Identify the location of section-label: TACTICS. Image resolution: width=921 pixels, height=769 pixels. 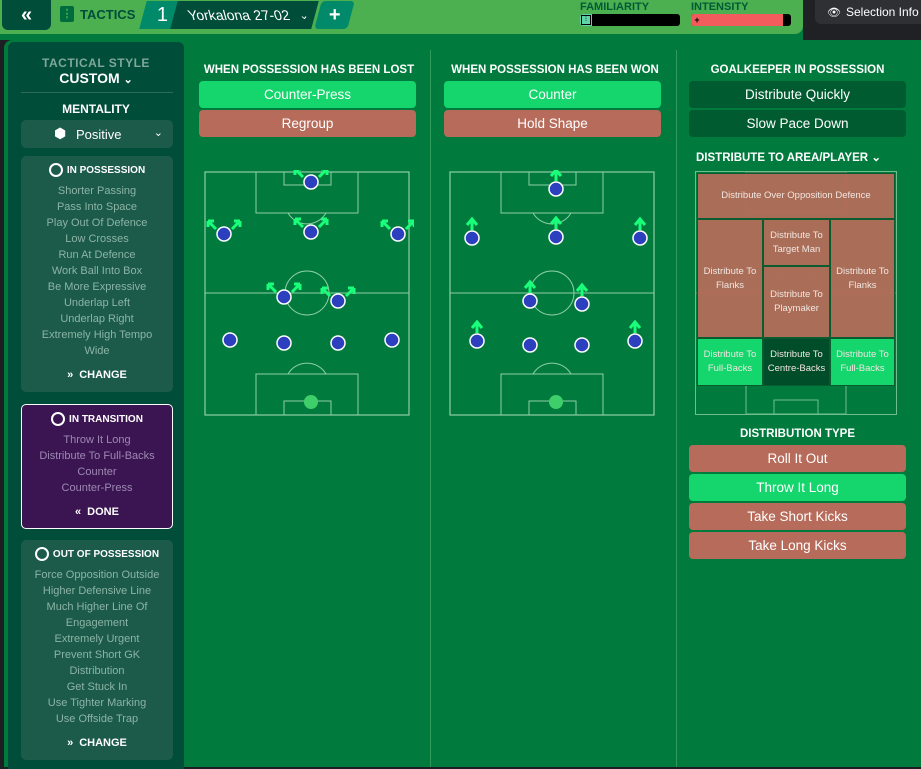
(108, 14).